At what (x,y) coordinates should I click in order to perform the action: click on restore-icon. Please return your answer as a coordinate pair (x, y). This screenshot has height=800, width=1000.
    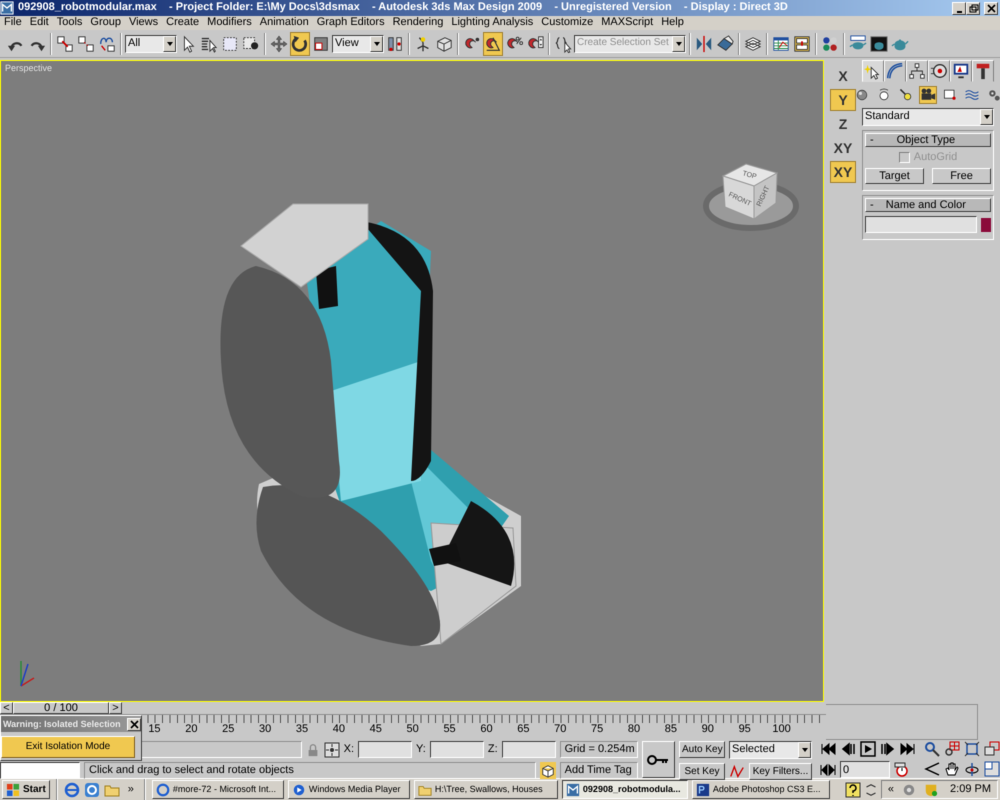
    Looking at the image, I should click on (973, 8).